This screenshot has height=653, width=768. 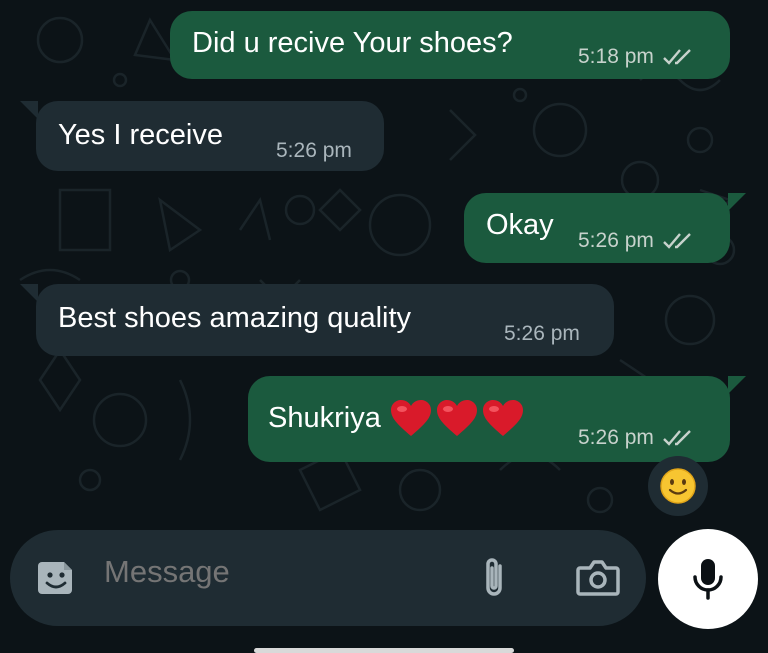 What do you see at coordinates (352, 43) in the screenshot?
I see `message-text: Did u recive Your shoes?` at bounding box center [352, 43].